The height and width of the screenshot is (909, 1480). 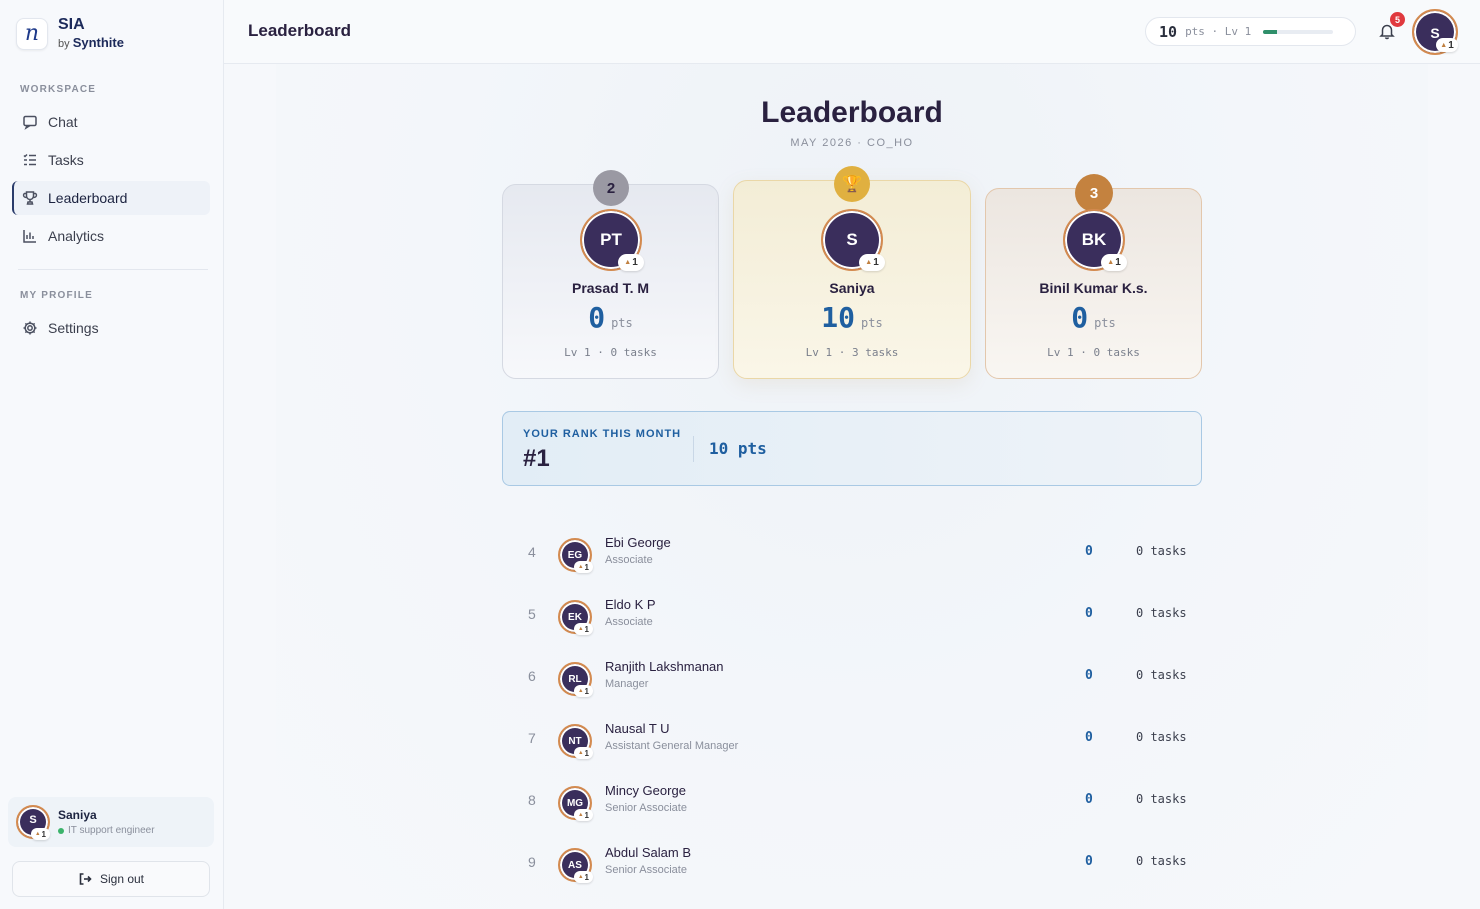 What do you see at coordinates (852, 352) in the screenshot?
I see `podium-meta: Lv 1 · 3 tasks` at bounding box center [852, 352].